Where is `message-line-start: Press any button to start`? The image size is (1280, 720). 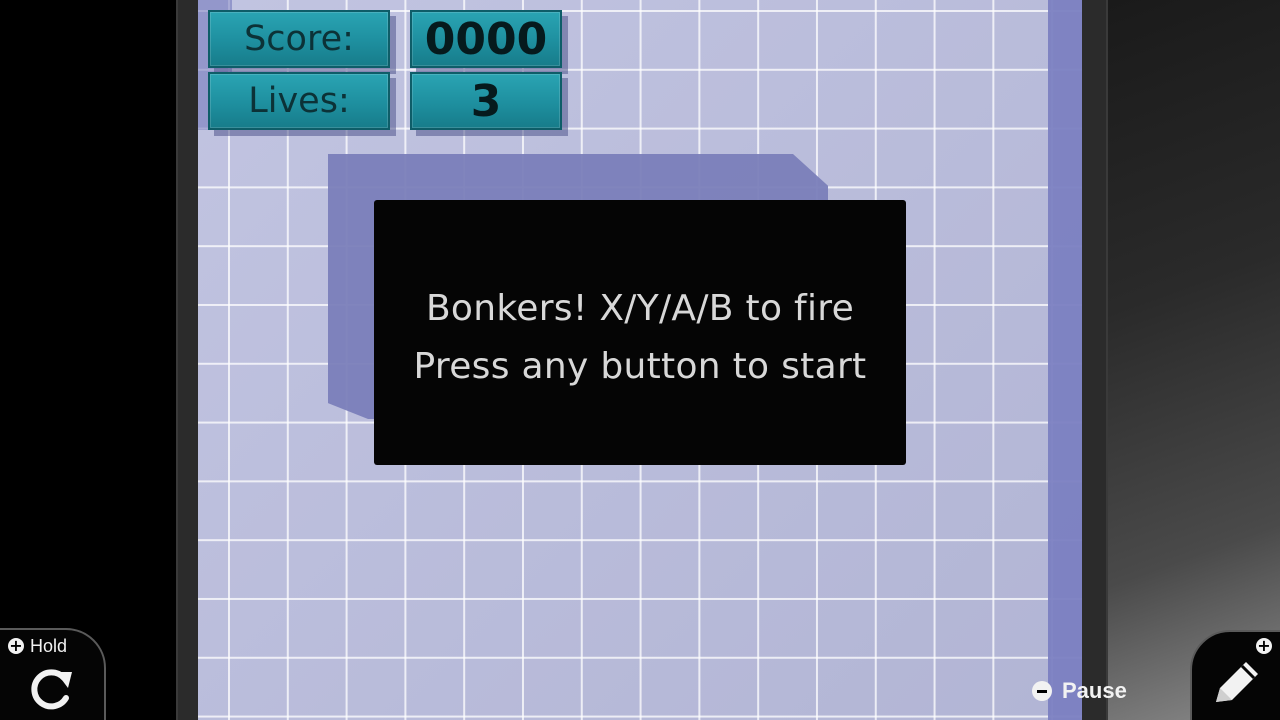
message-line-start: Press any button to start is located at coordinates (640, 366).